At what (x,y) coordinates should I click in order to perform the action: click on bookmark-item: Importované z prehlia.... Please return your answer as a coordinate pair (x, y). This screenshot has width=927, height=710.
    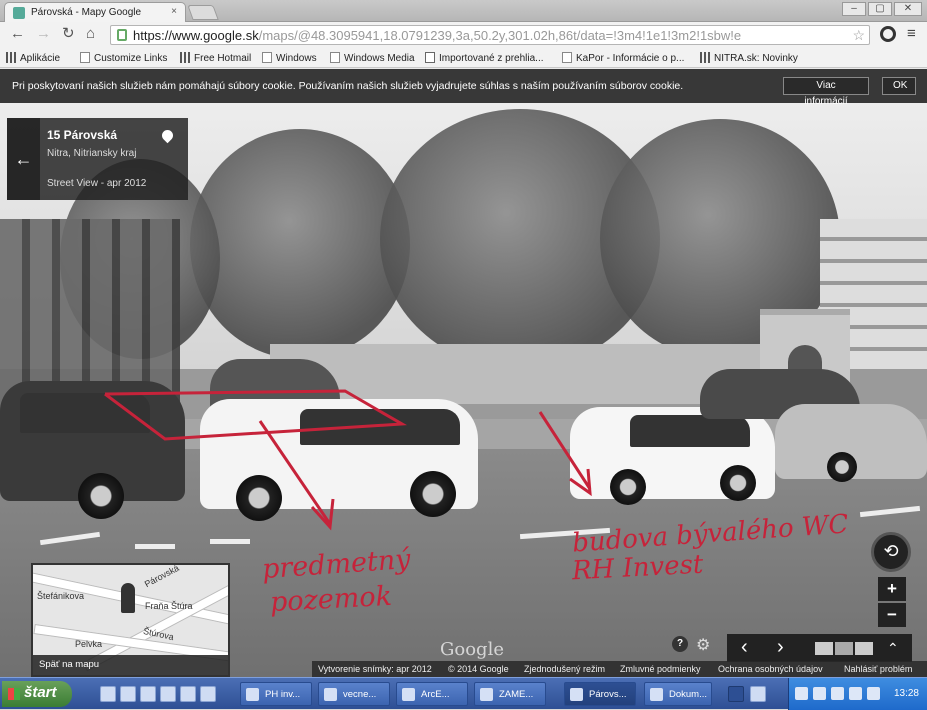
    Looking at the image, I should click on (484, 58).